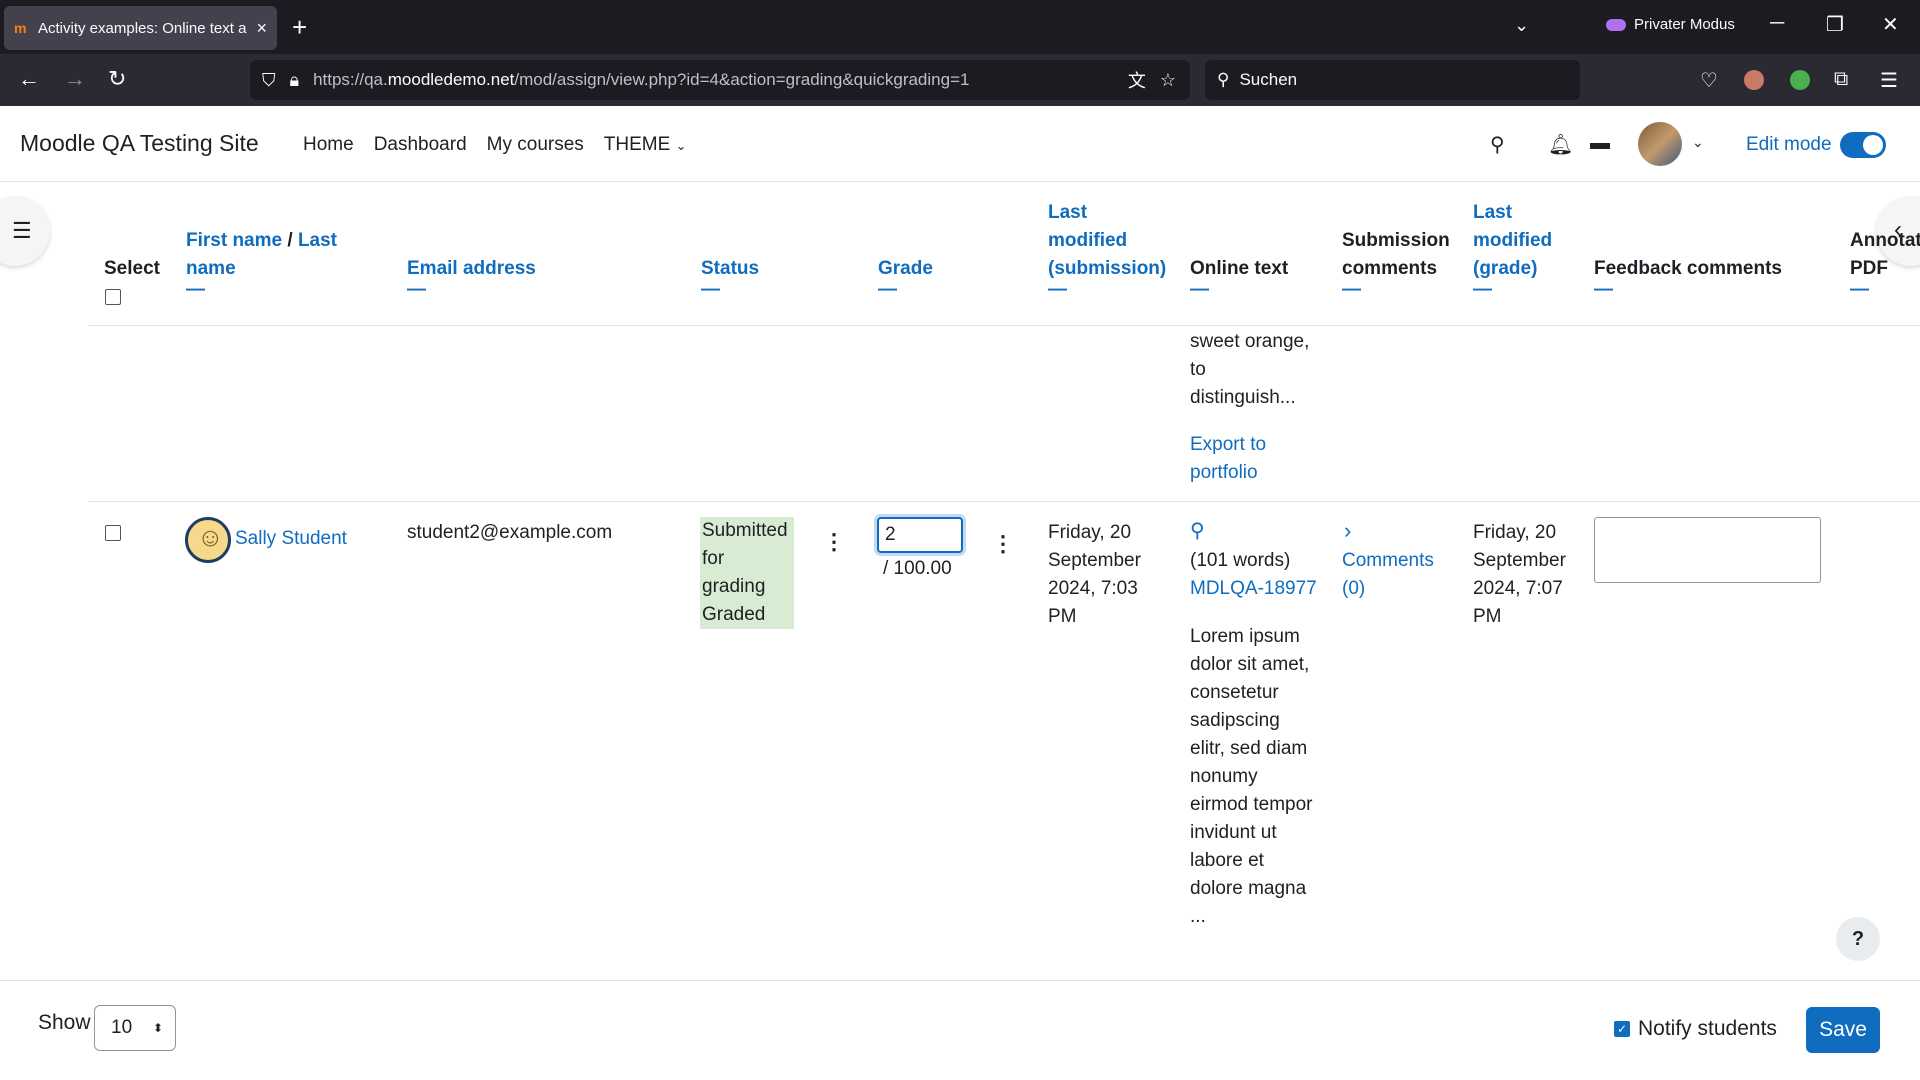 The width and height of the screenshot is (1920, 1080). I want to click on collapse-annotate-pdf-icon: —, so click(1885, 288).